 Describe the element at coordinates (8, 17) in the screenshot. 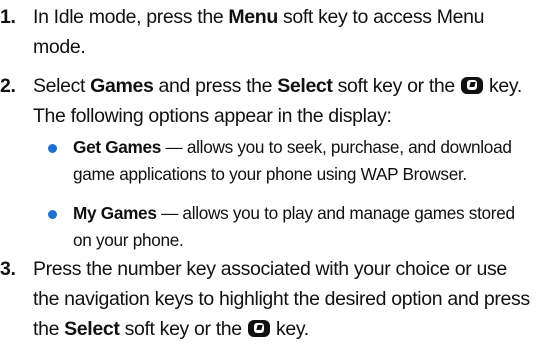

I see `step-number: 1.` at that location.